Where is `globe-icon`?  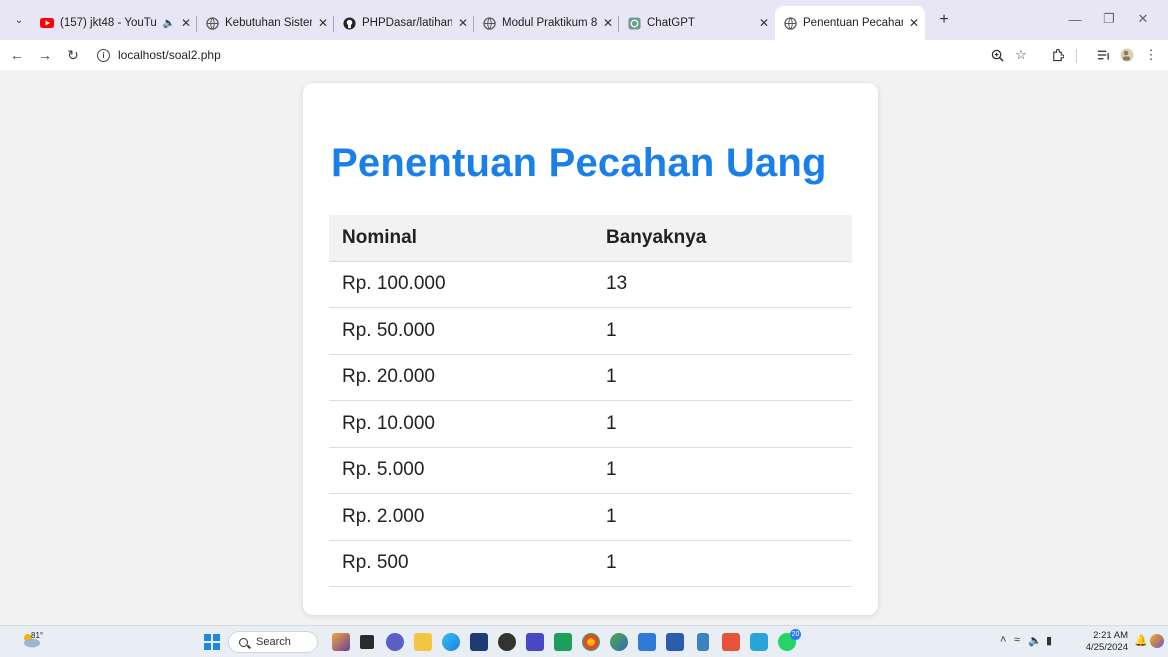
globe-icon is located at coordinates (790, 23).